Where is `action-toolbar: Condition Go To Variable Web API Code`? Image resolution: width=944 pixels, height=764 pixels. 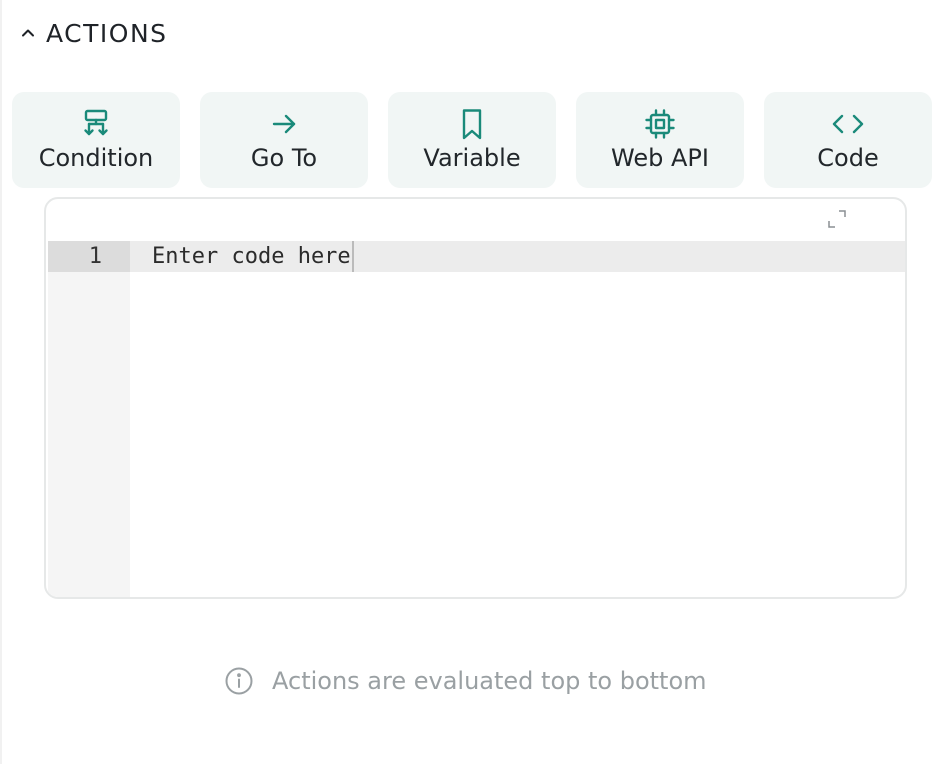
action-toolbar: Condition Go To Variable Web API Code is located at coordinates (472, 140).